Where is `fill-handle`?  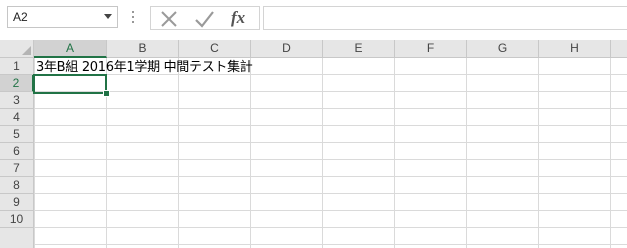 fill-handle is located at coordinates (106, 93).